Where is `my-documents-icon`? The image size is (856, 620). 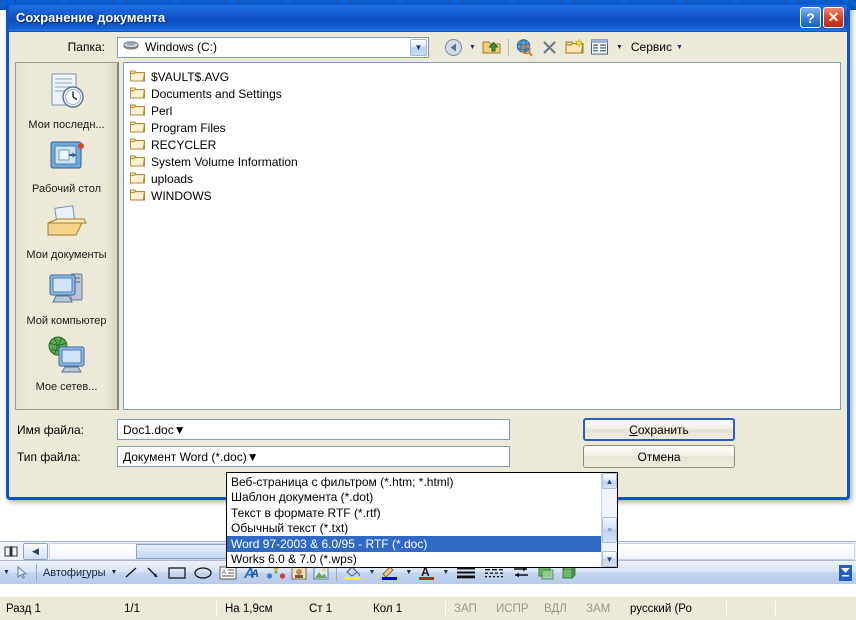 my-documents-icon is located at coordinates (67, 225).